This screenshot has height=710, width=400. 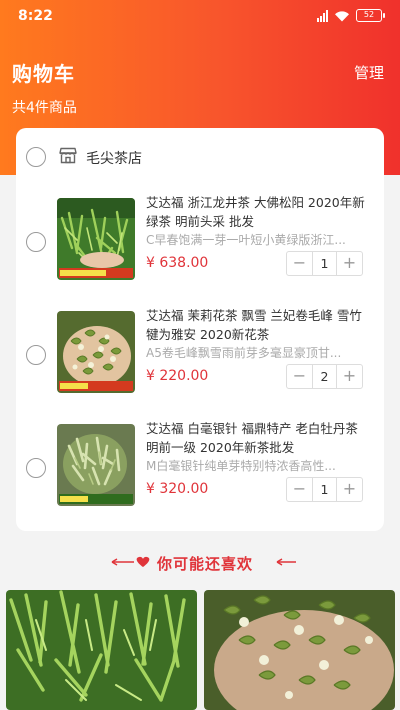 I want to click on battery-icon: 52, so click(x=370, y=15).